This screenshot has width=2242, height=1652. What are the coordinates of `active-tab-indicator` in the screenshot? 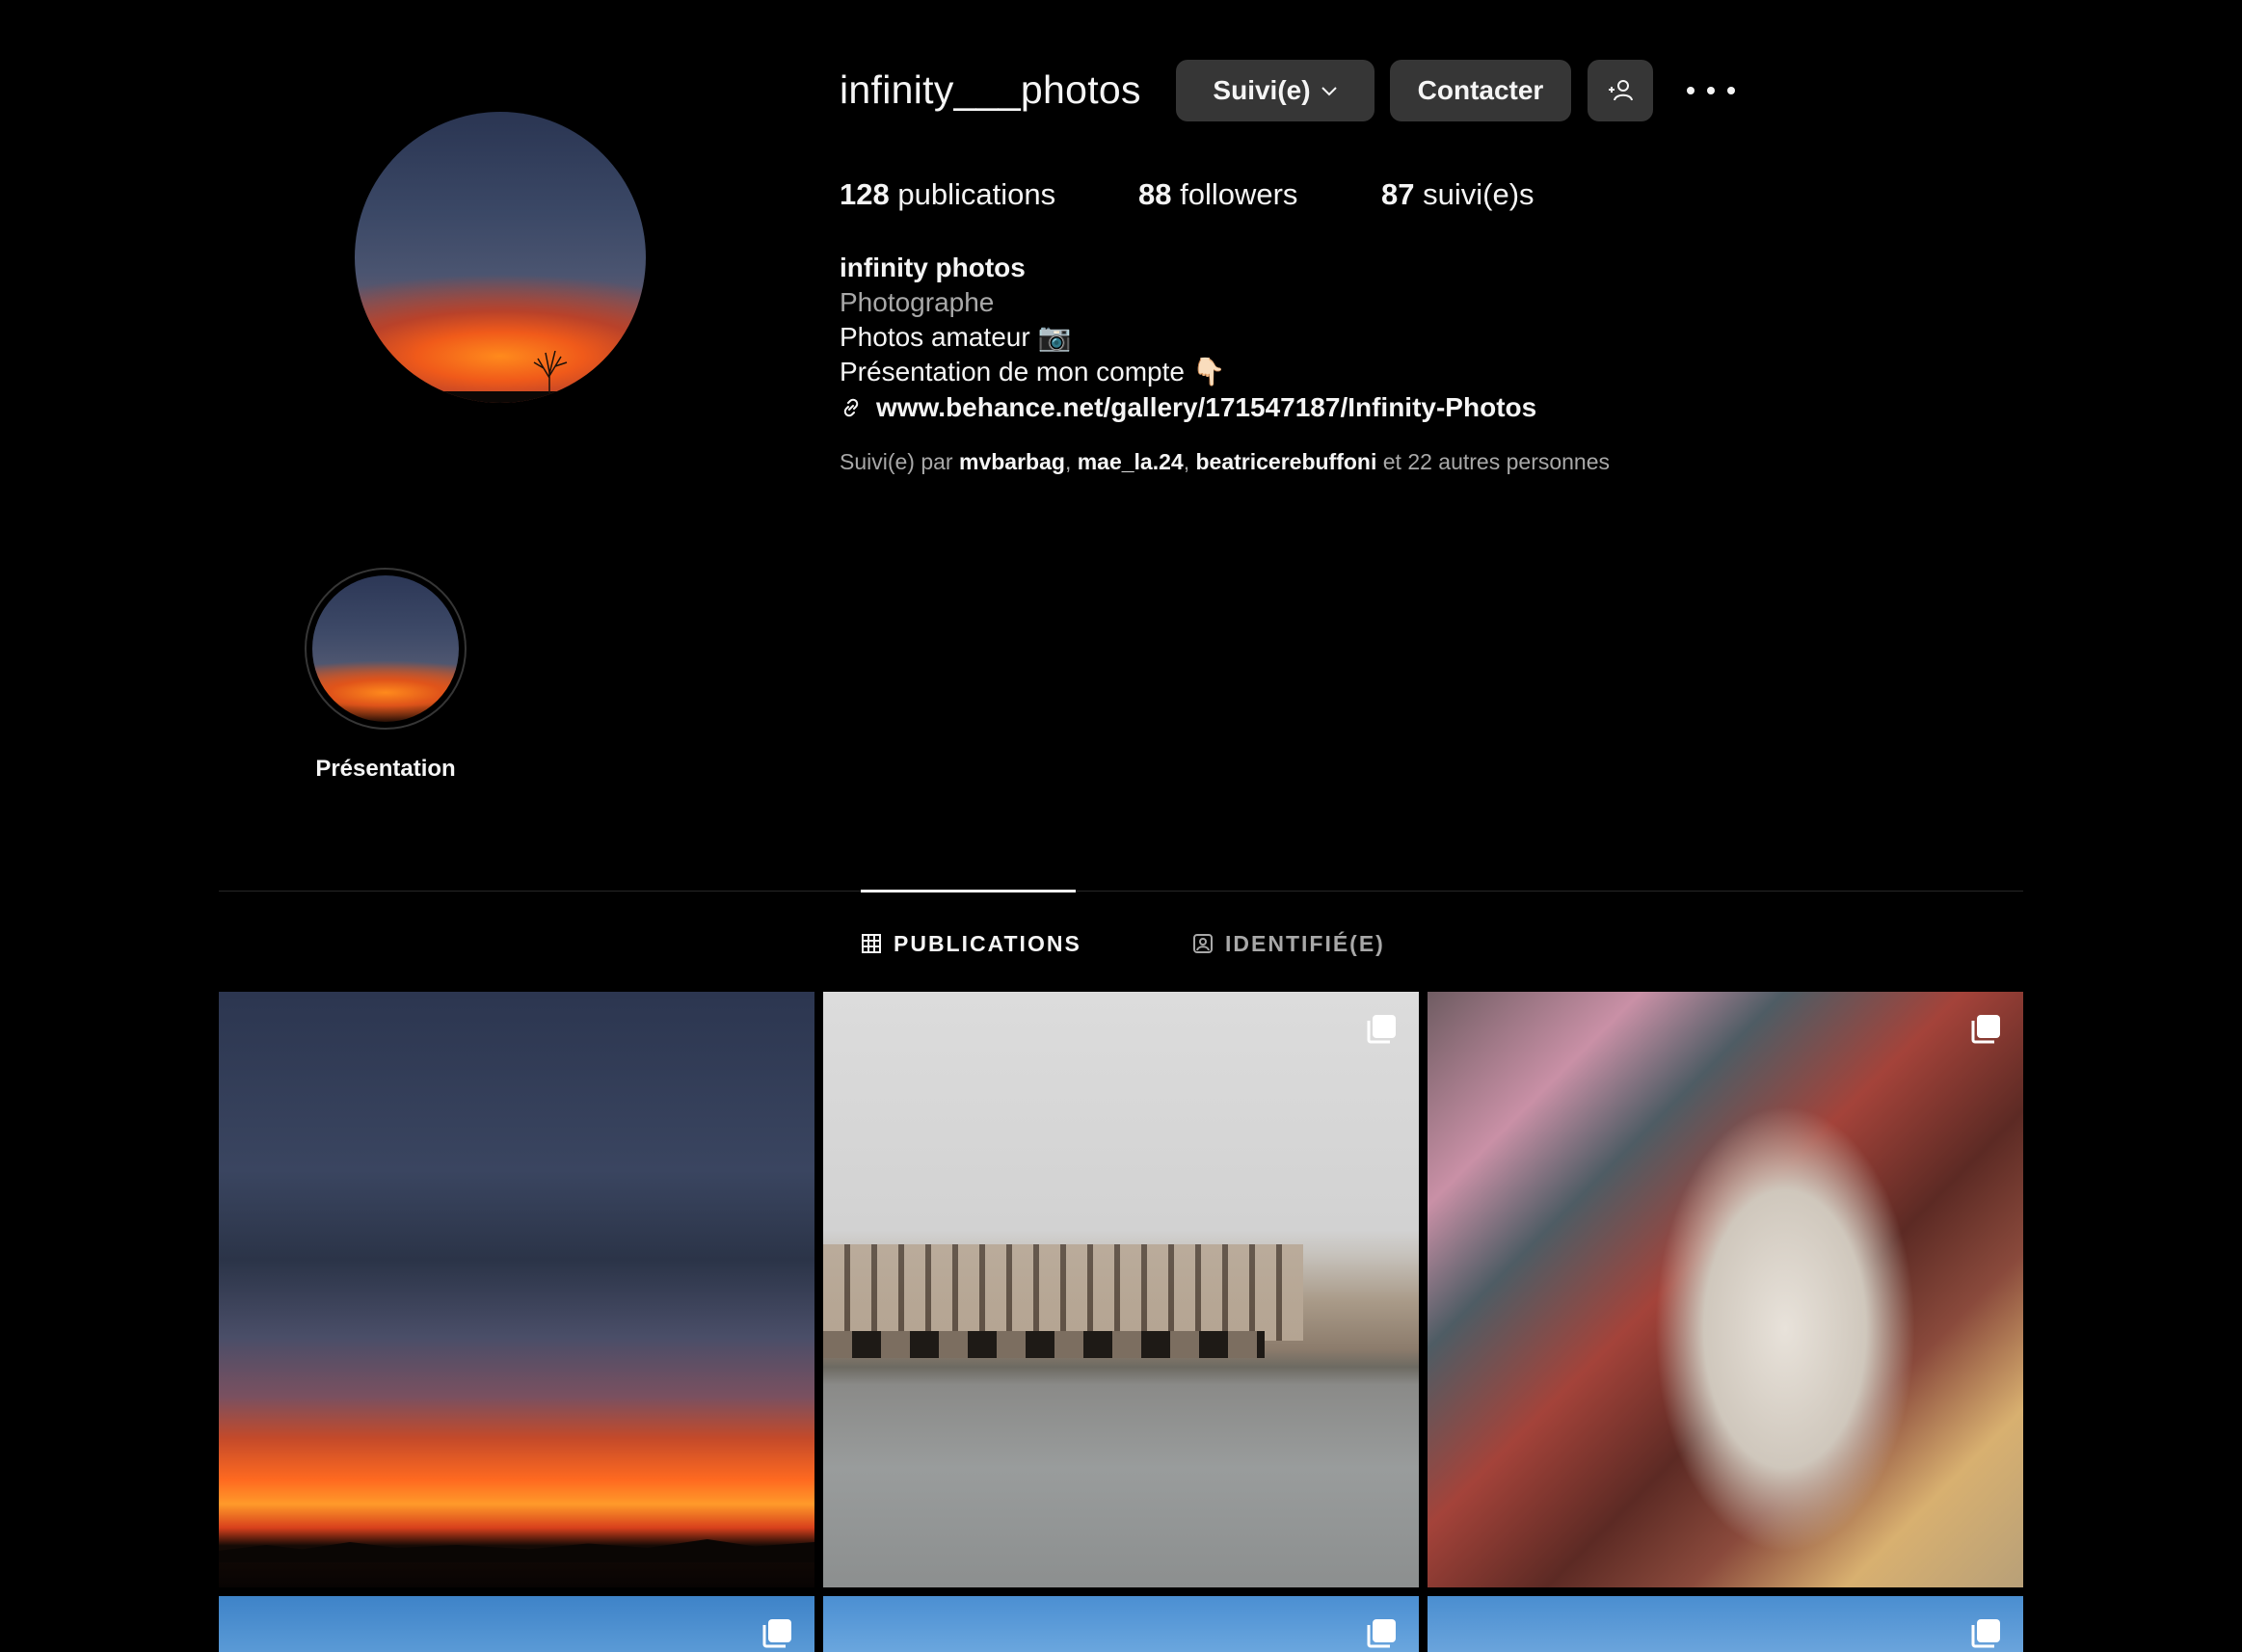 It's located at (969, 891).